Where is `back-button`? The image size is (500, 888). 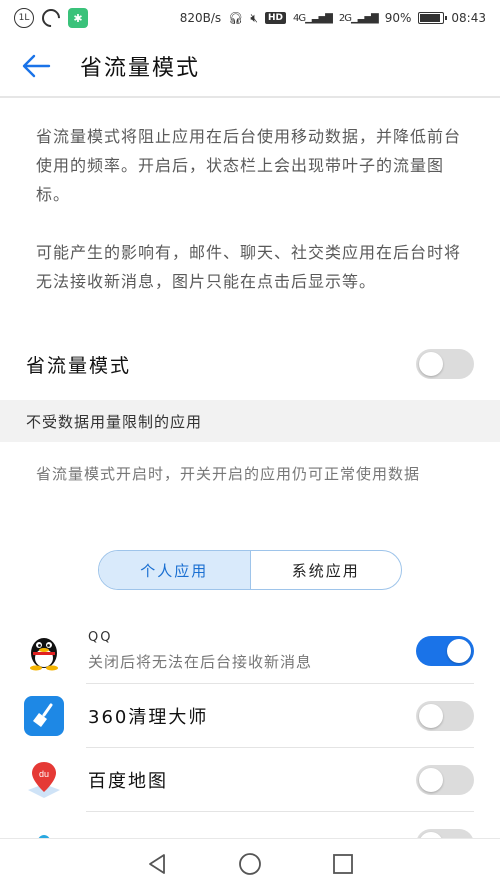 back-button is located at coordinates (36, 66).